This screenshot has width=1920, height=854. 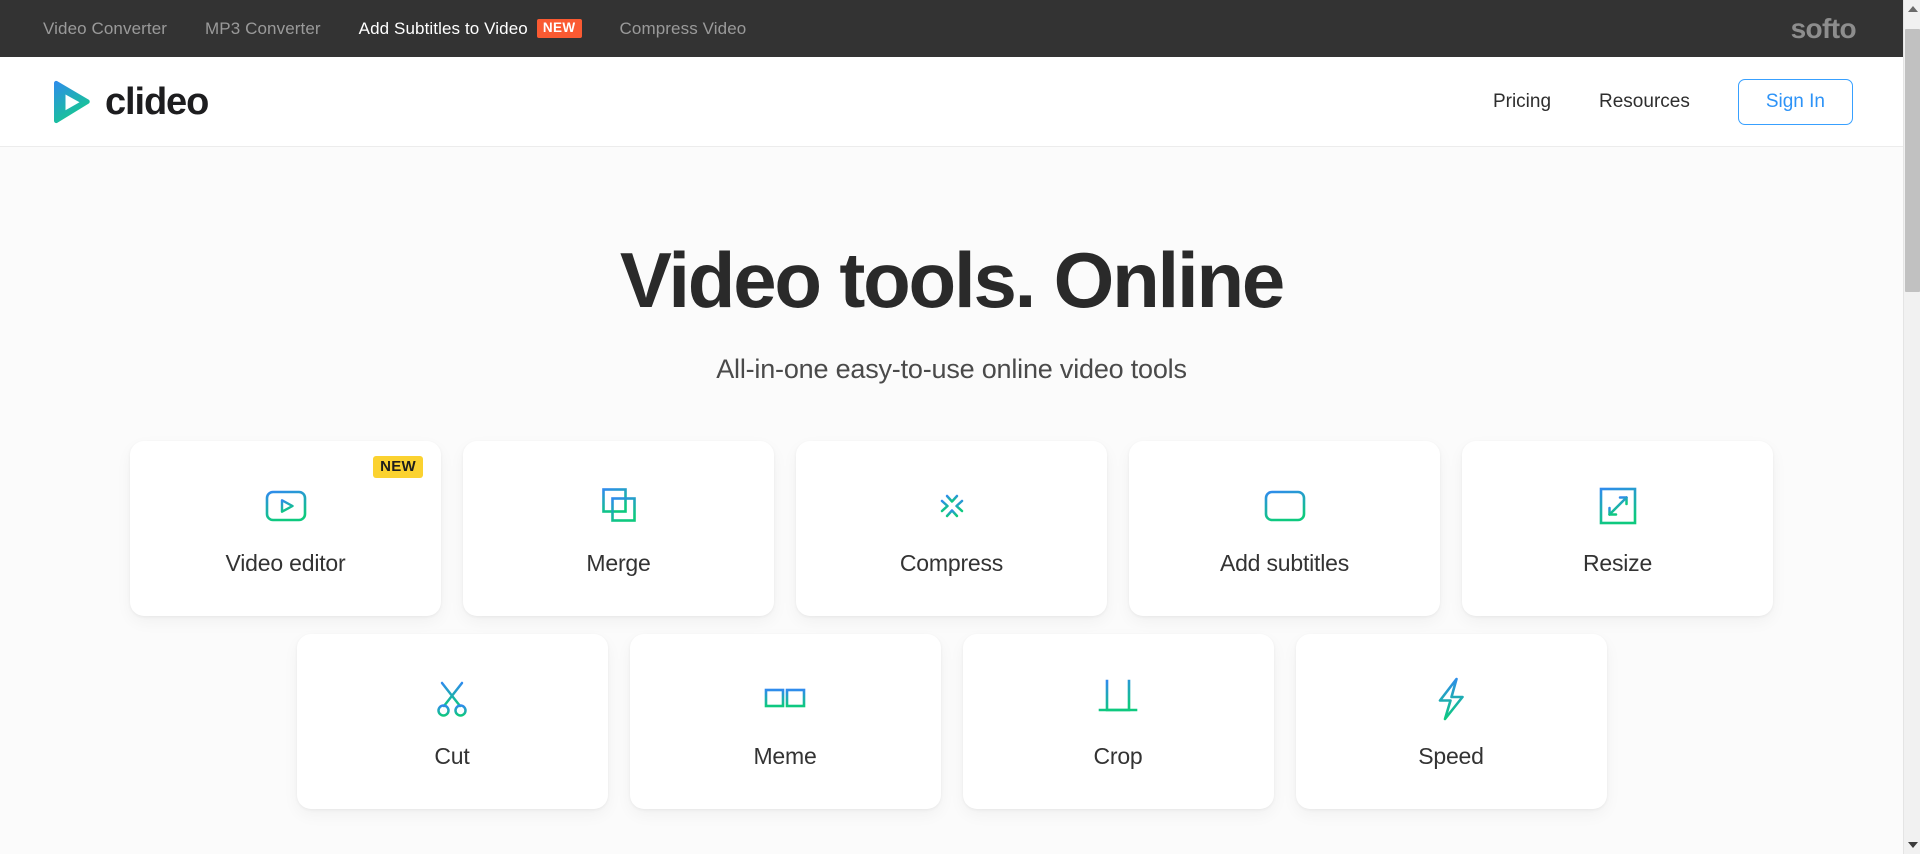 What do you see at coordinates (1912, 845) in the screenshot?
I see `scroll-down-arrow-icon` at bounding box center [1912, 845].